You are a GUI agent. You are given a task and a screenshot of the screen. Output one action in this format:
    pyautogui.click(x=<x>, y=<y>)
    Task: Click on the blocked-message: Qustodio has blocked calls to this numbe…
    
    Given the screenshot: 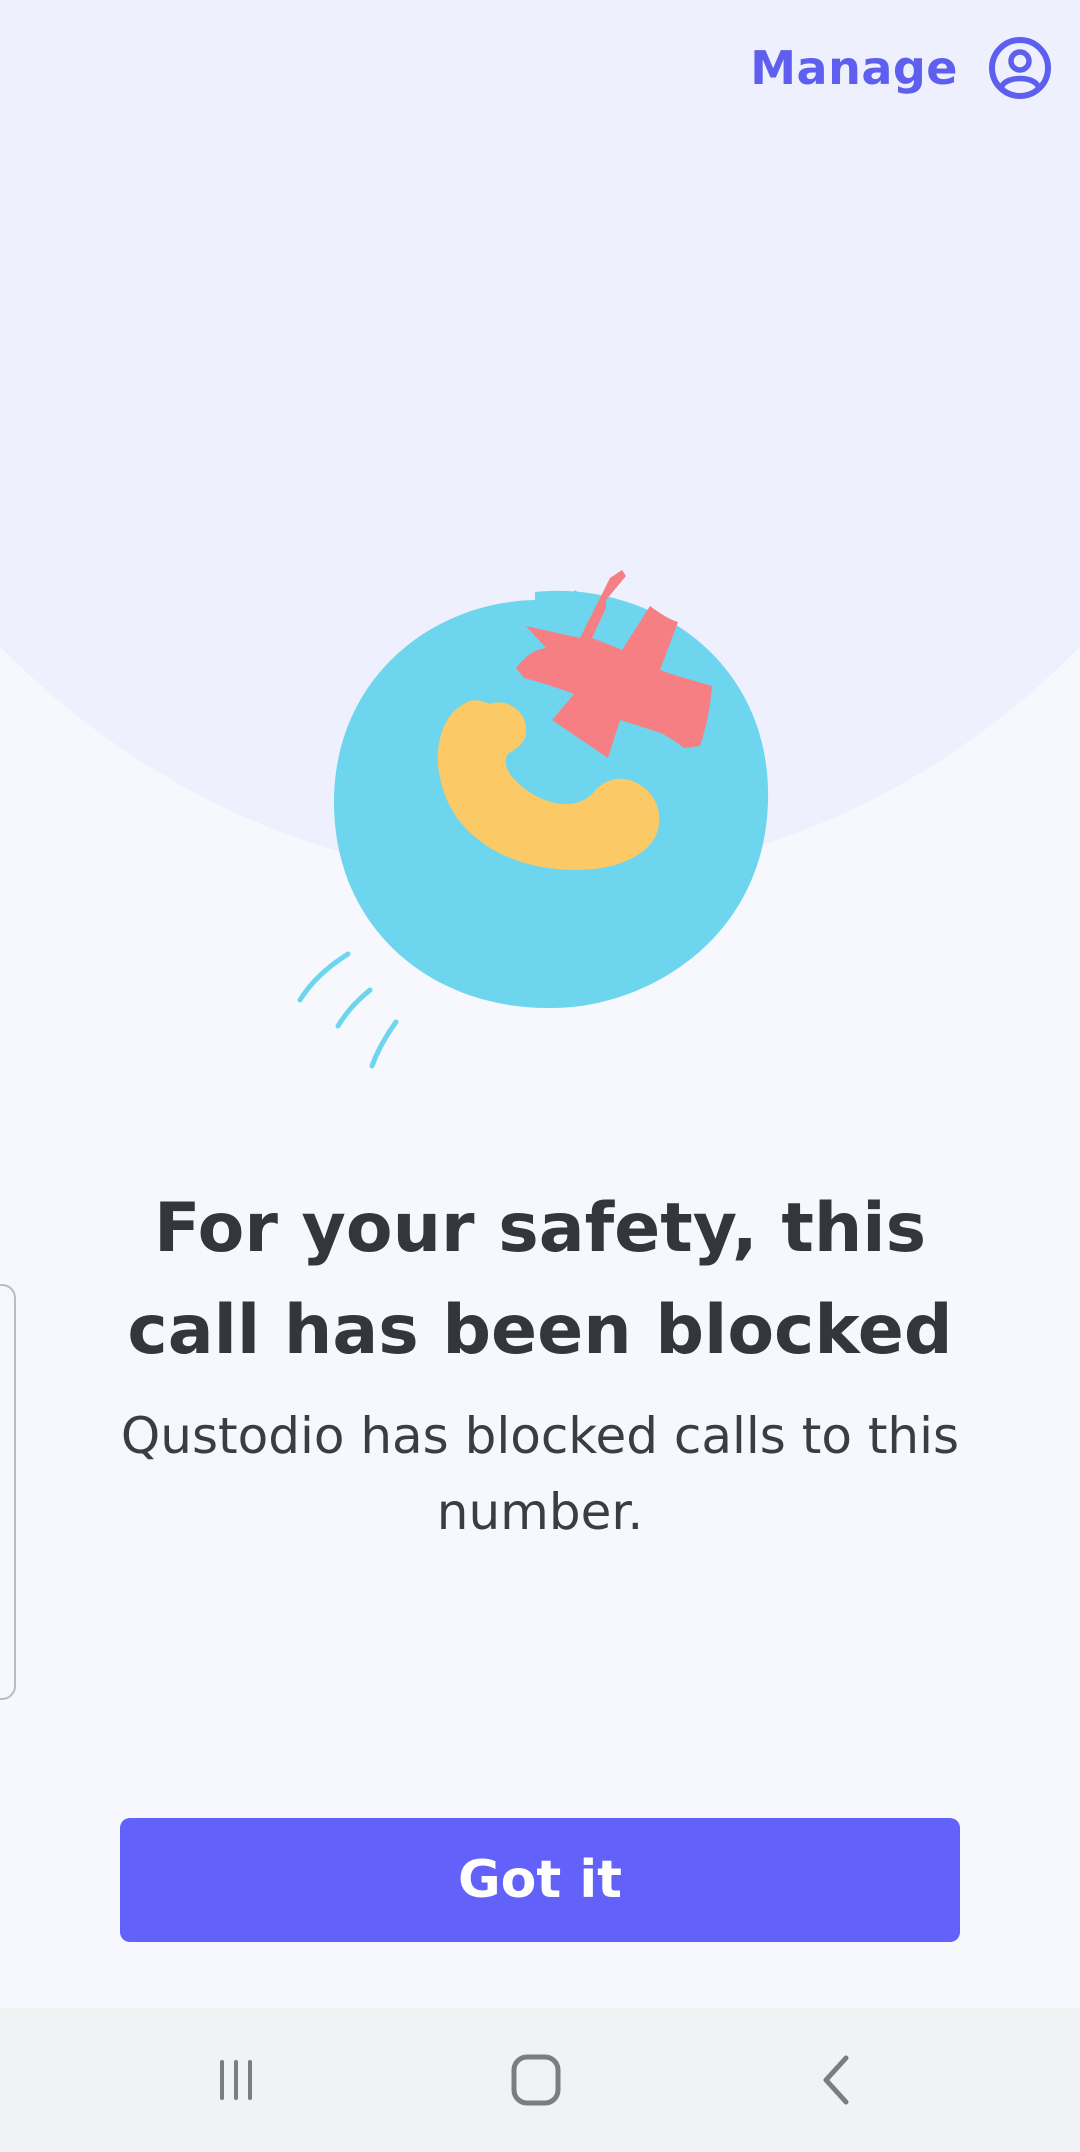 What is the action you would take?
    pyautogui.click(x=540, y=1474)
    